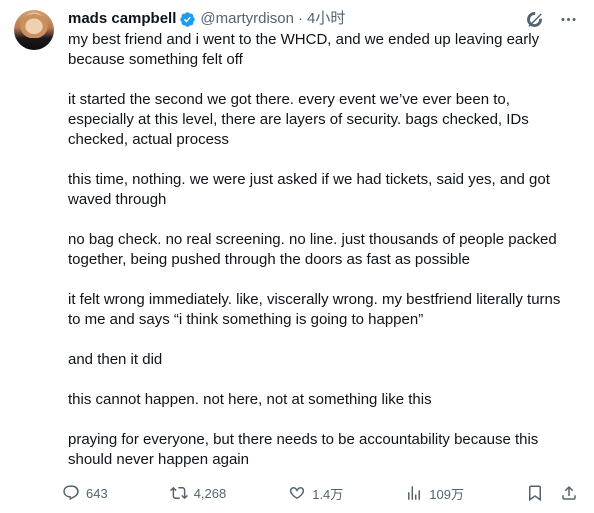 The height and width of the screenshot is (513, 594). What do you see at coordinates (297, 493) in the screenshot?
I see `like-icon` at bounding box center [297, 493].